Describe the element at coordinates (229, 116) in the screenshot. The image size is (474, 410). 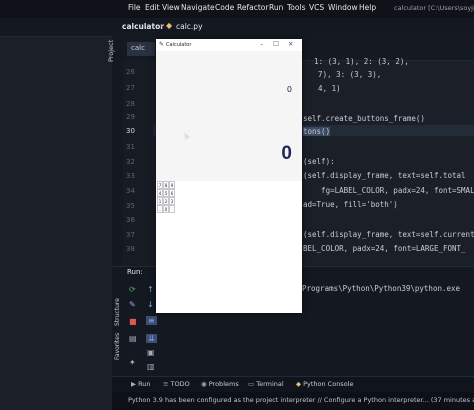
I see `display-frame: 0 0` at that location.